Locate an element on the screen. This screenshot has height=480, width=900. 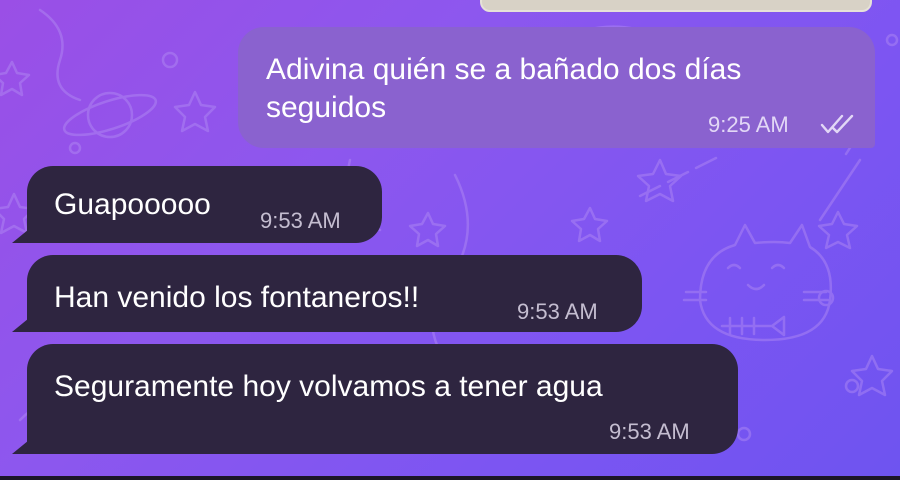
message-timestamp: 9:25 AM is located at coordinates (748, 124).